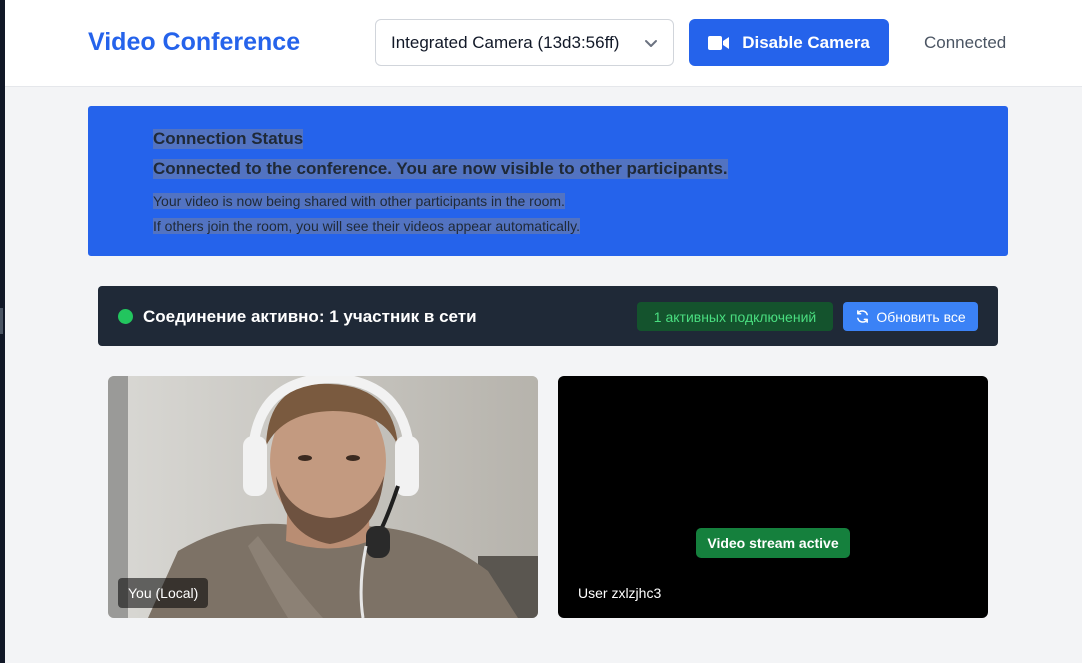 The height and width of the screenshot is (663, 1082). I want to click on page-title: Video Conference, so click(194, 42).